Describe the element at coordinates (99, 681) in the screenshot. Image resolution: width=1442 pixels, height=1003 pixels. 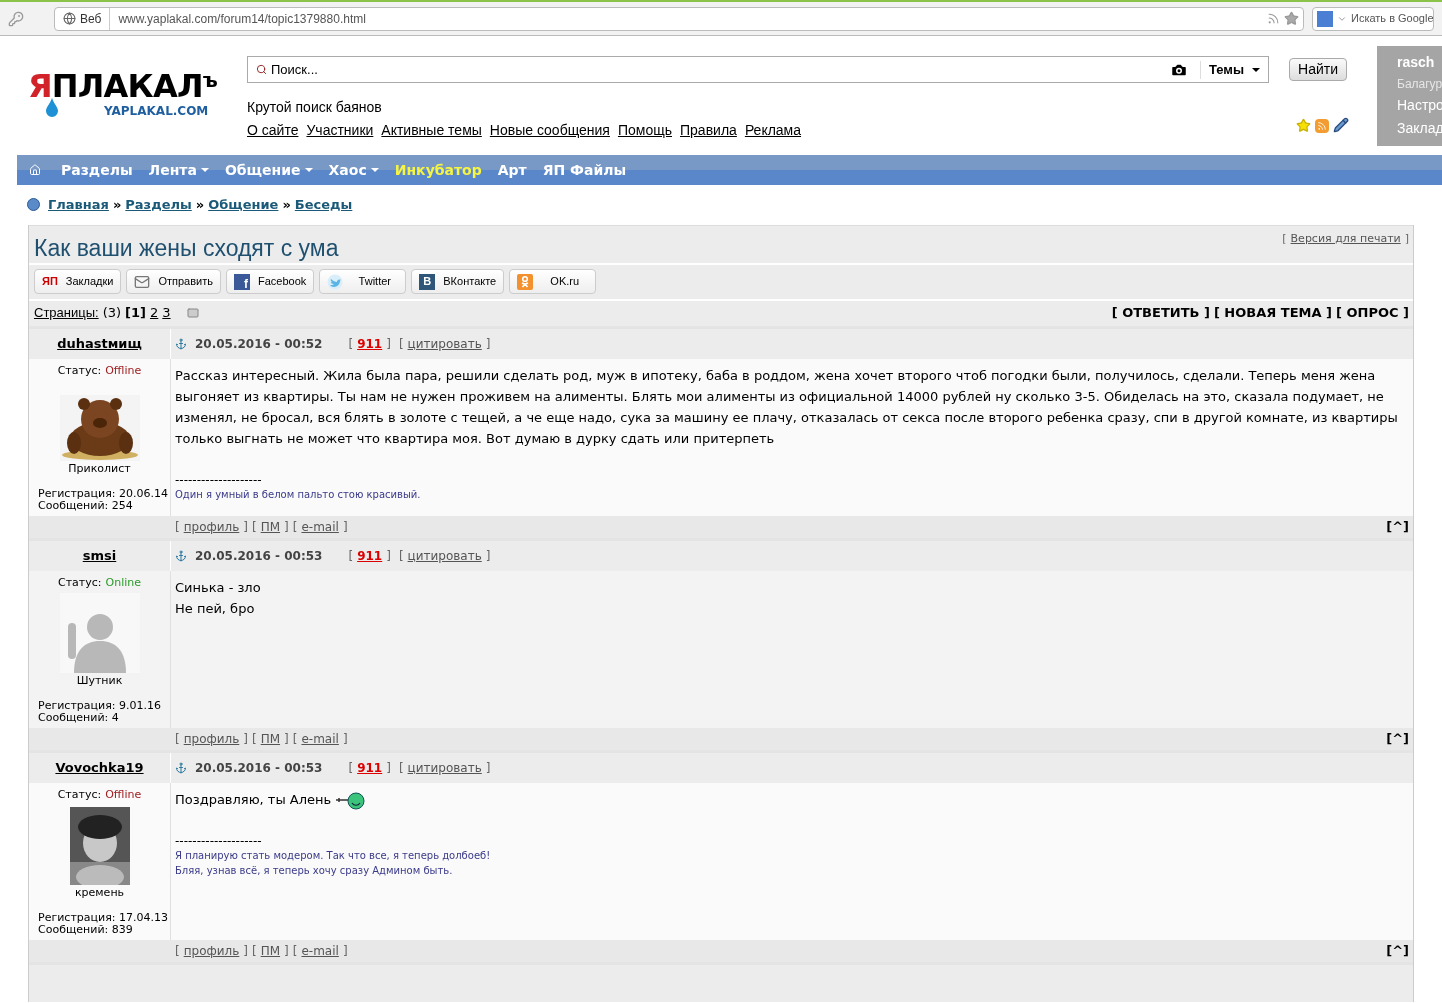
I see `user-rank: Шутник` at that location.